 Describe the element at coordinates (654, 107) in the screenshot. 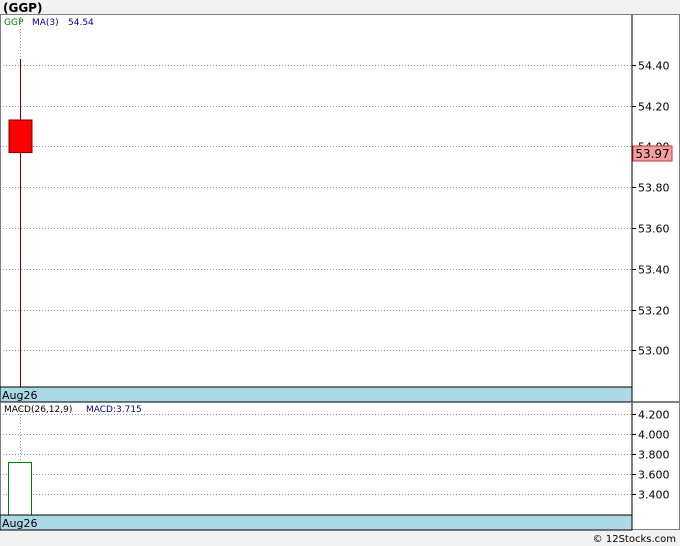

I see `price-tick-label: 54.20` at that location.